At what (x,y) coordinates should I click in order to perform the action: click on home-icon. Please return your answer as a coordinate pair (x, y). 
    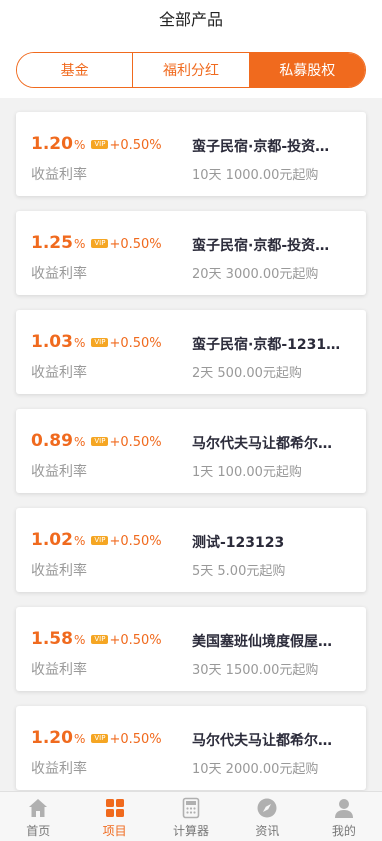
    Looking at the image, I should click on (38, 808).